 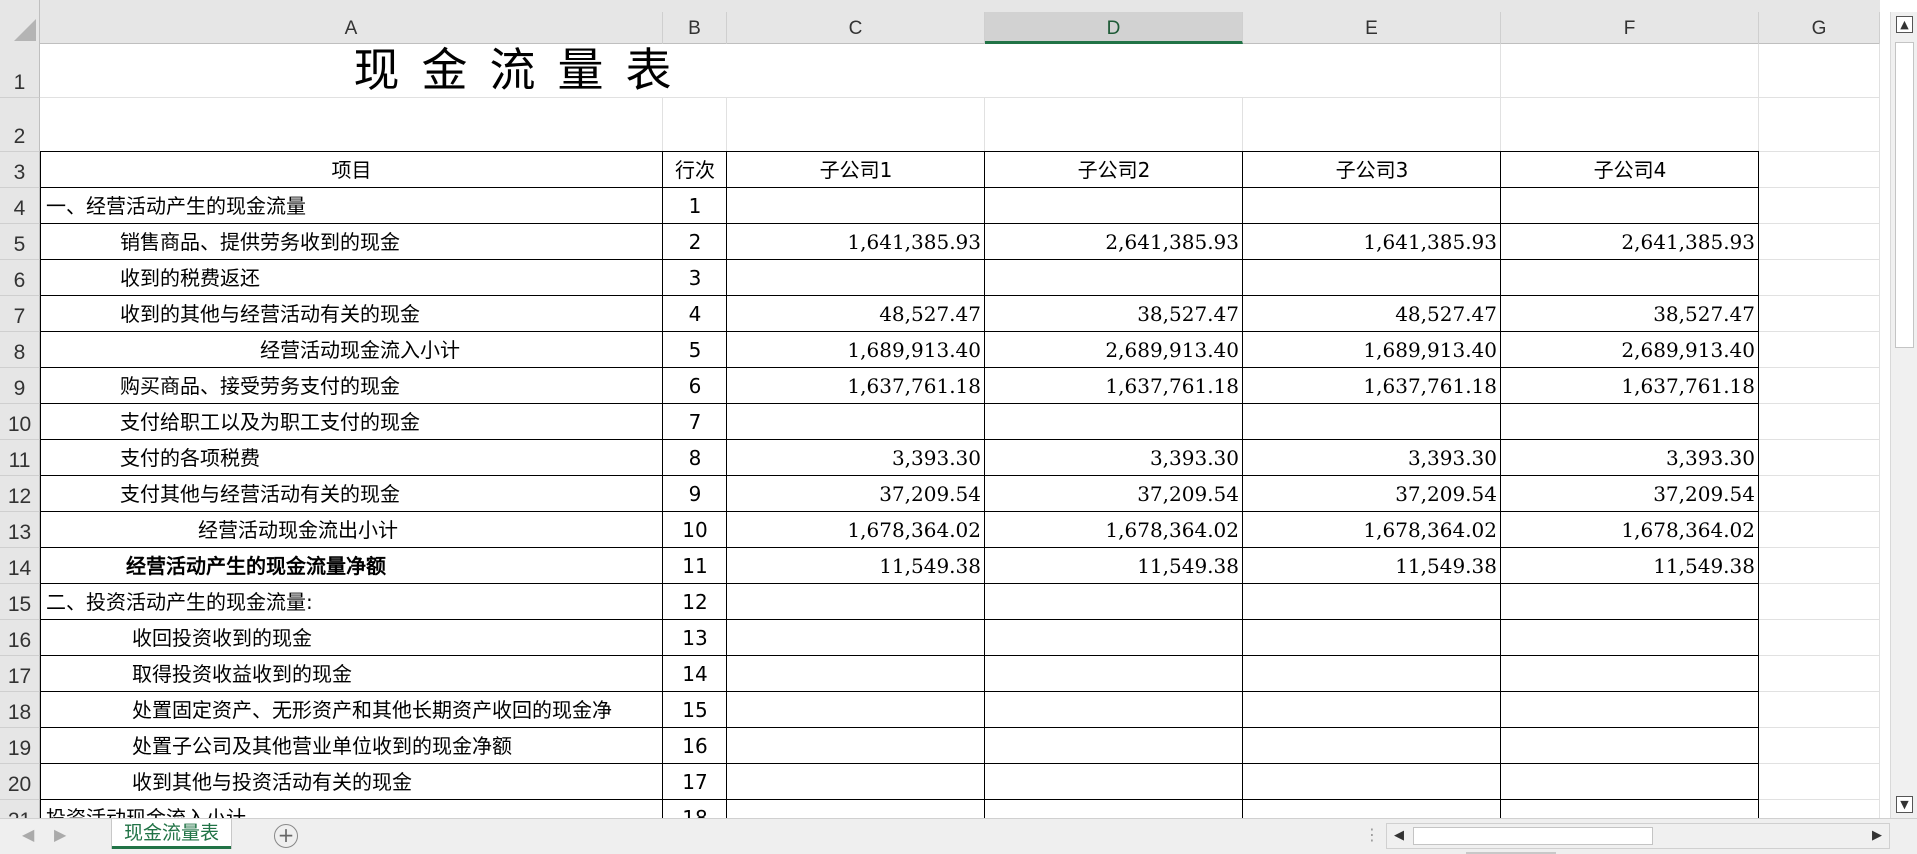 What do you see at coordinates (20, 314) in the screenshot?
I see `row-header-7: 7` at bounding box center [20, 314].